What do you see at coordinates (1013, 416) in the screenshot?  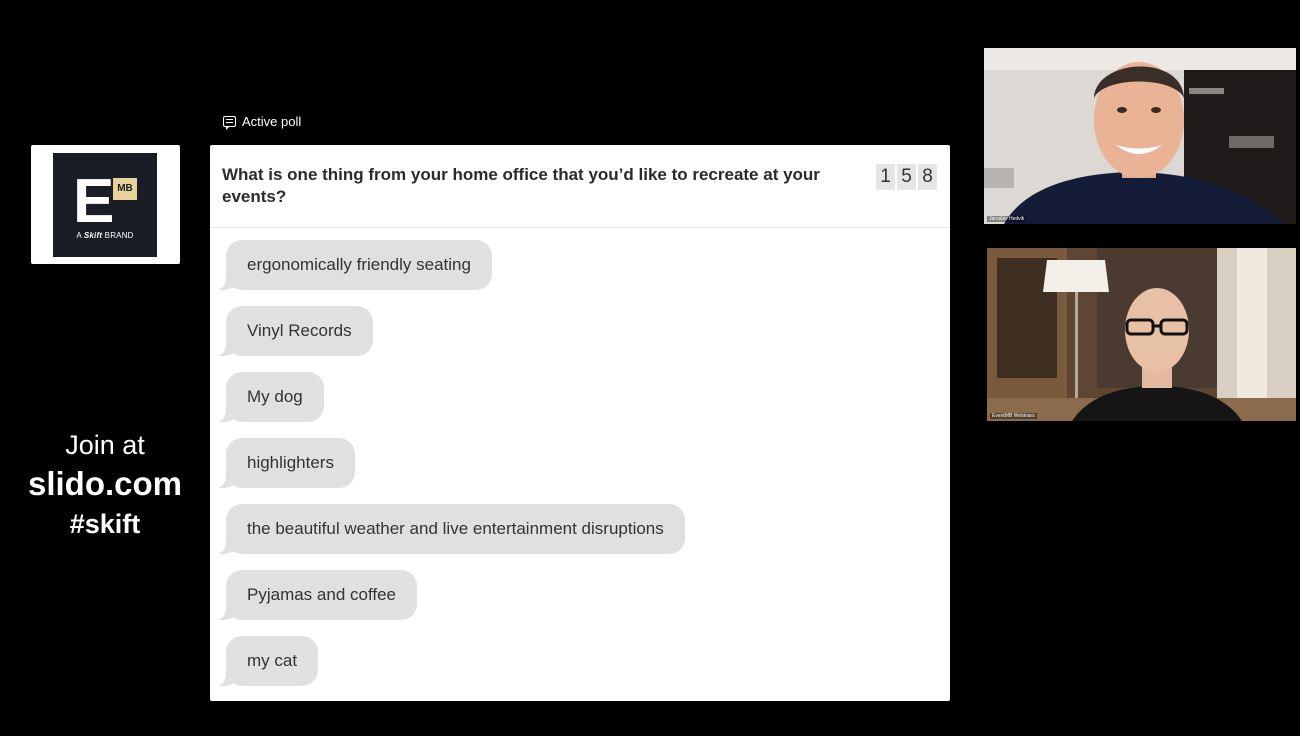 I see `participant-2-name: EventMB Webinars` at bounding box center [1013, 416].